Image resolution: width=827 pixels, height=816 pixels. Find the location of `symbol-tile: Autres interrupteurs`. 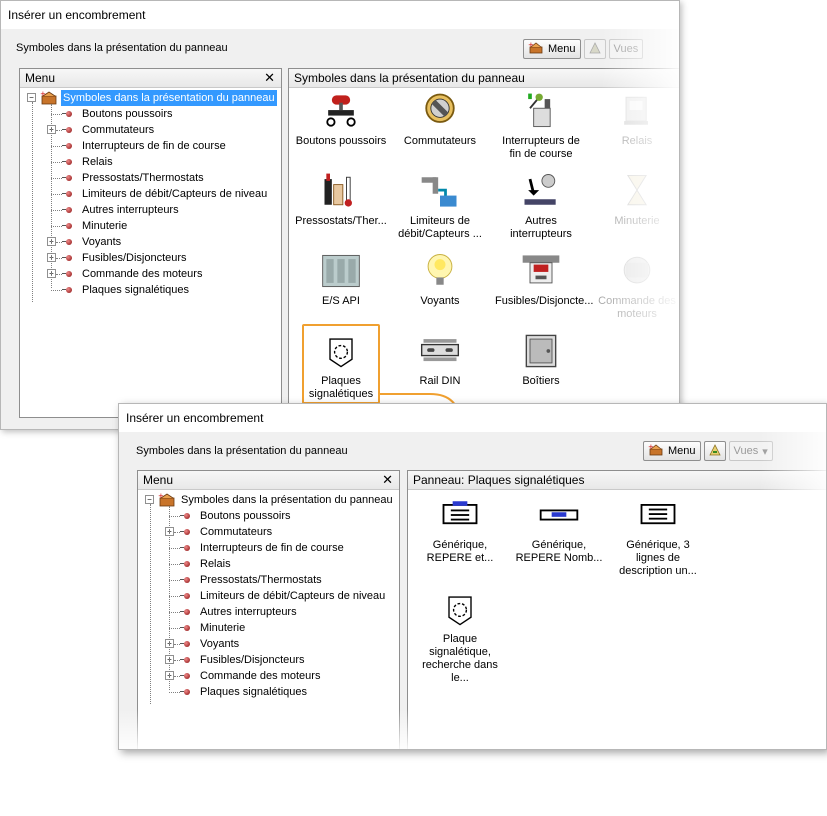

symbol-tile: Autres interrupteurs is located at coordinates (541, 206).